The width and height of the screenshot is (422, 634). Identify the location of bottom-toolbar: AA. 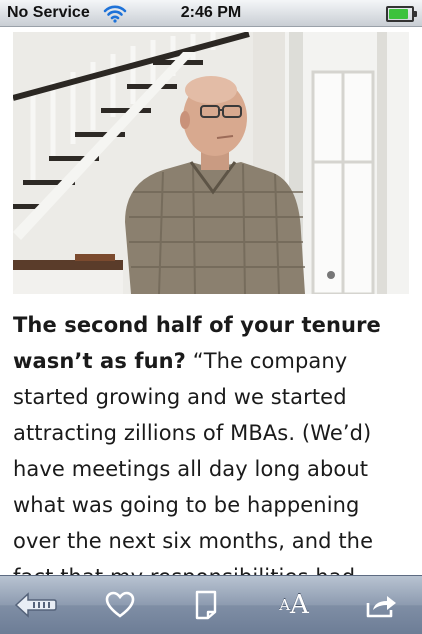
(211, 604).